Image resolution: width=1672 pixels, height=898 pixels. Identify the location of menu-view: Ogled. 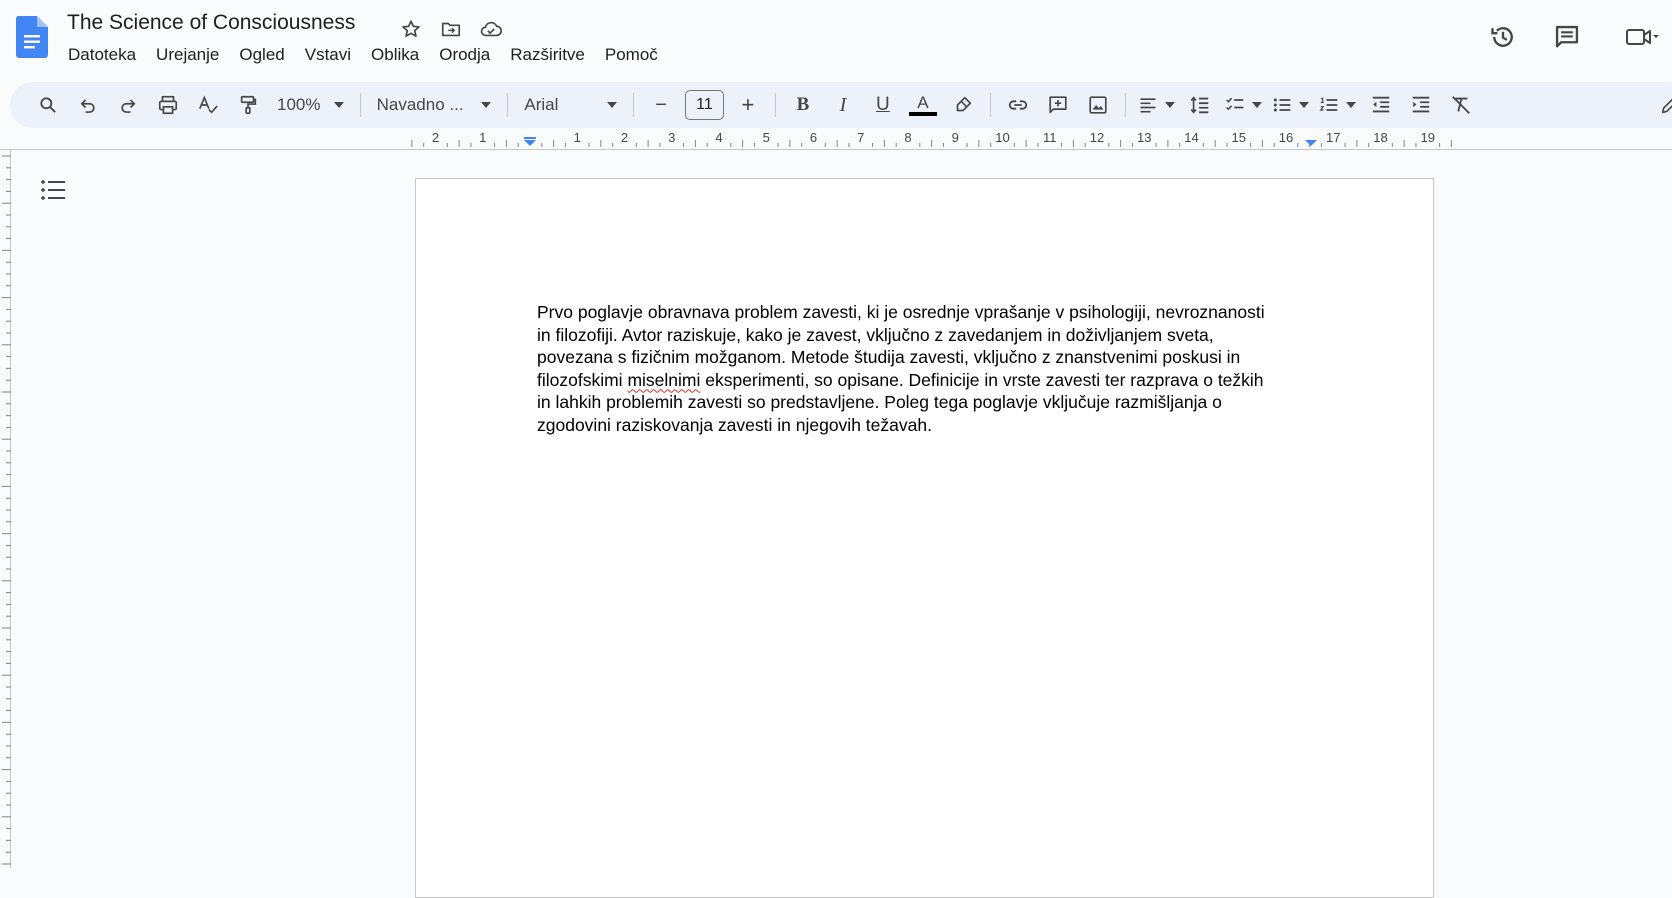
(261, 55).